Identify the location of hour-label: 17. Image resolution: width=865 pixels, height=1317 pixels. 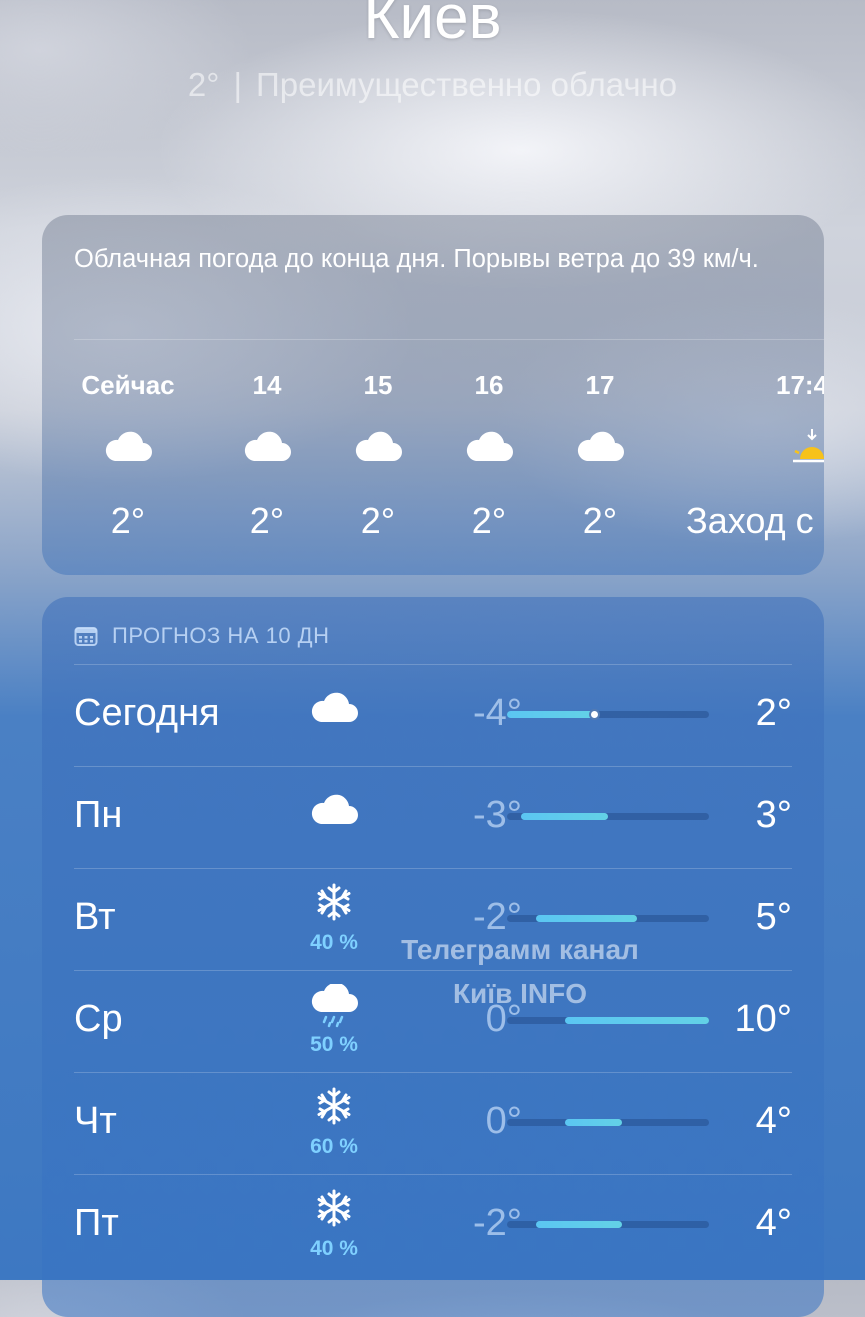
(600, 385).